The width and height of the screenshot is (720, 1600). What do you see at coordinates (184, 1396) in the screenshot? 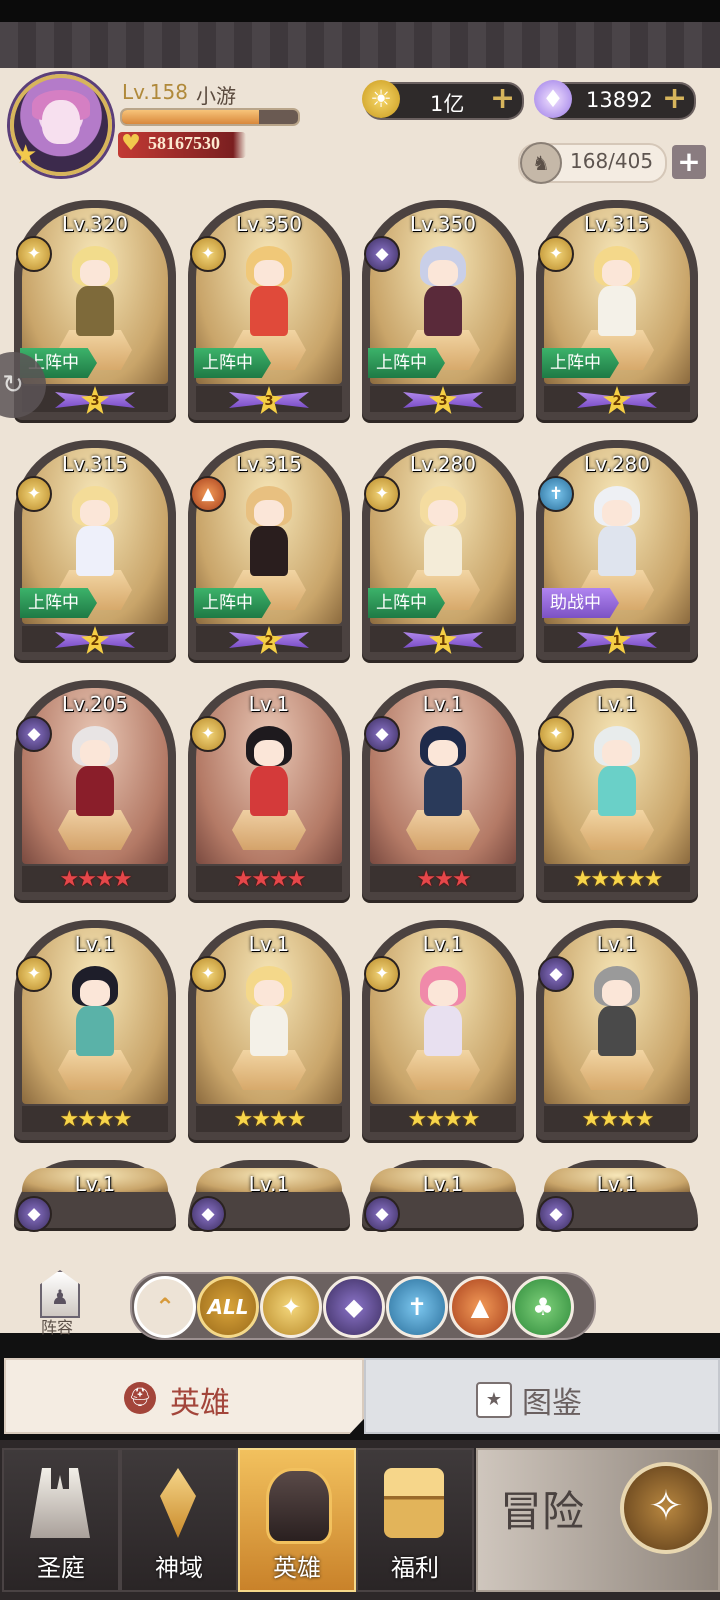
I see `tab-hero: ⛑ 英雄` at bounding box center [184, 1396].